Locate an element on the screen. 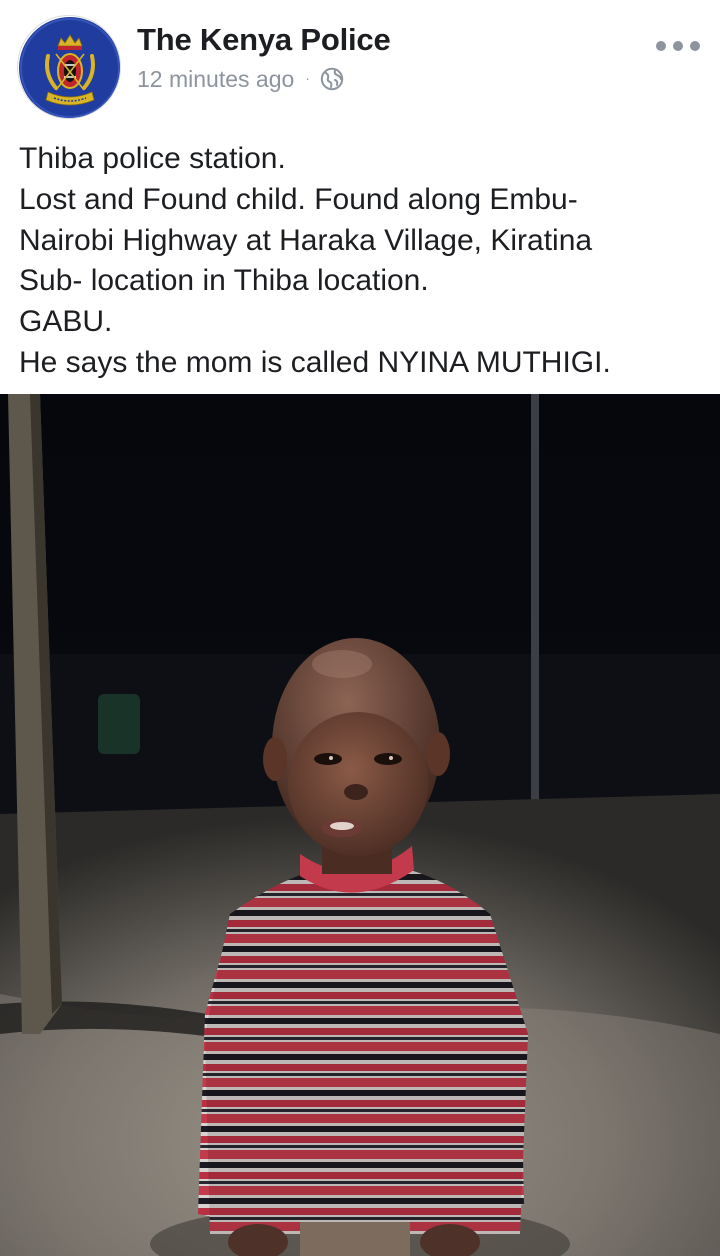  post-text-line: GABU. is located at coordinates (66, 322).